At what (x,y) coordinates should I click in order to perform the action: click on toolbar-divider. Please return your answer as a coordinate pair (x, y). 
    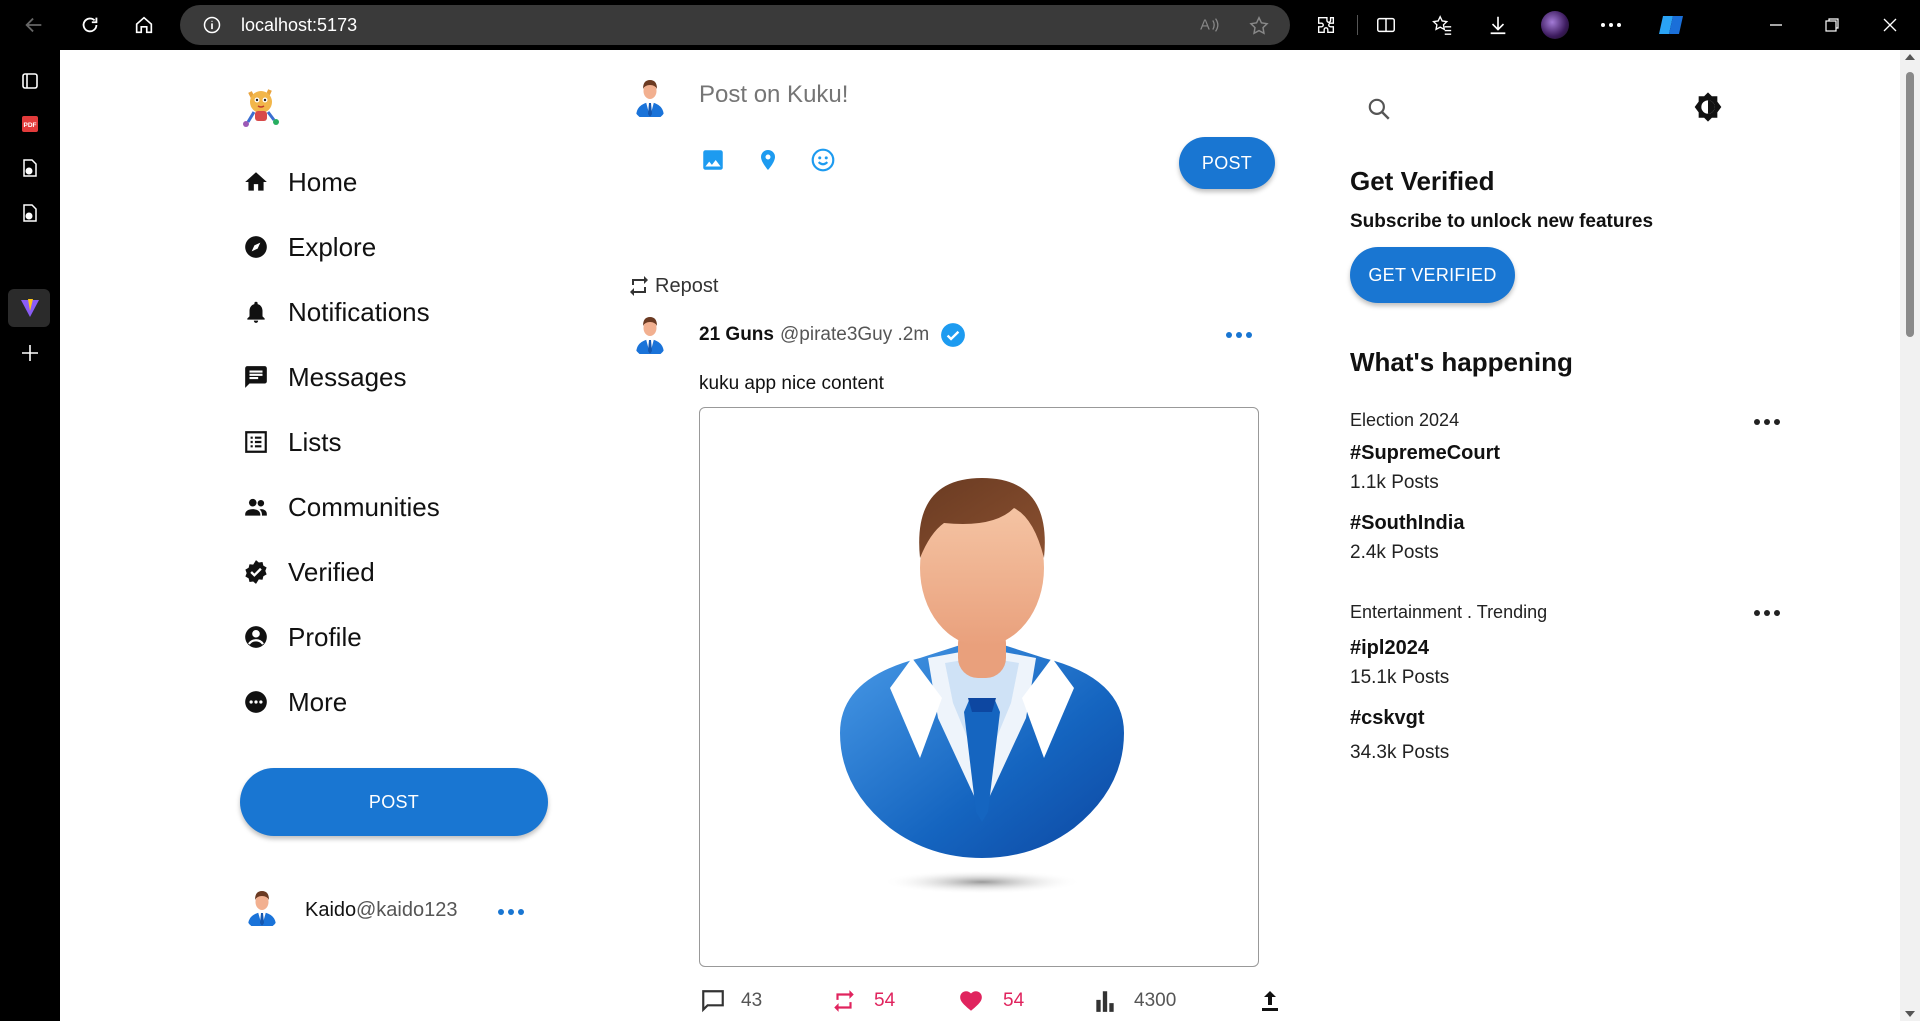
    Looking at the image, I should click on (1357, 25).